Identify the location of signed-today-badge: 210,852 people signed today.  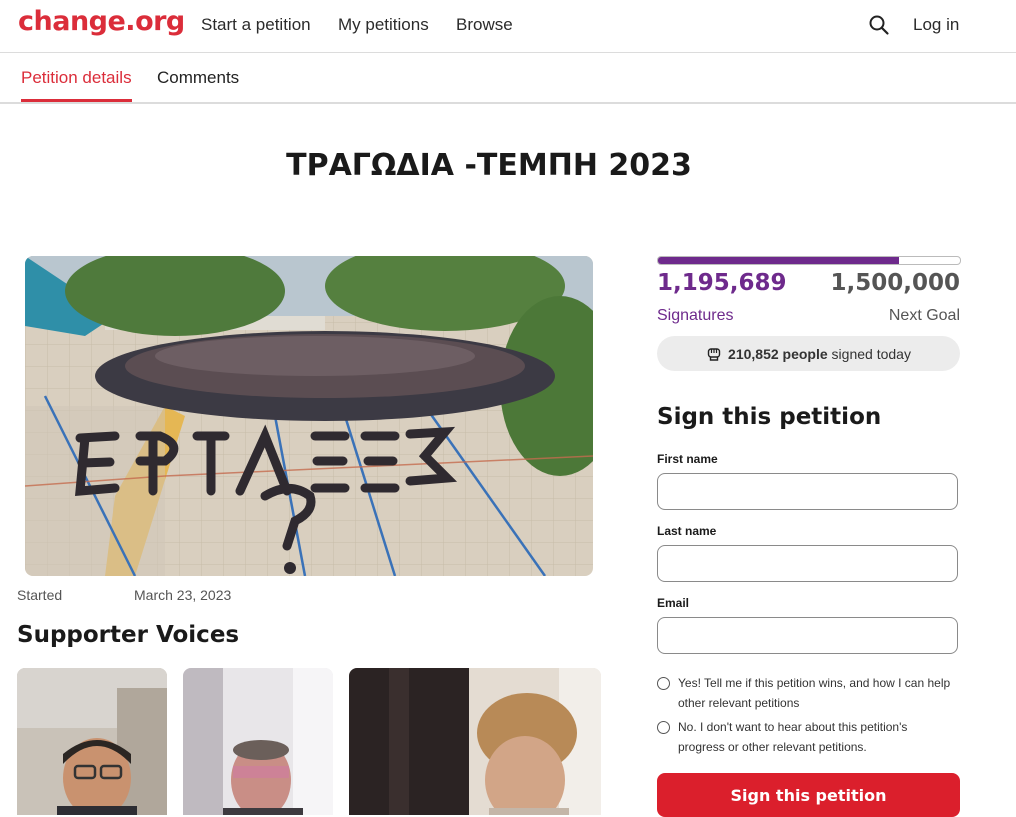
(808, 353).